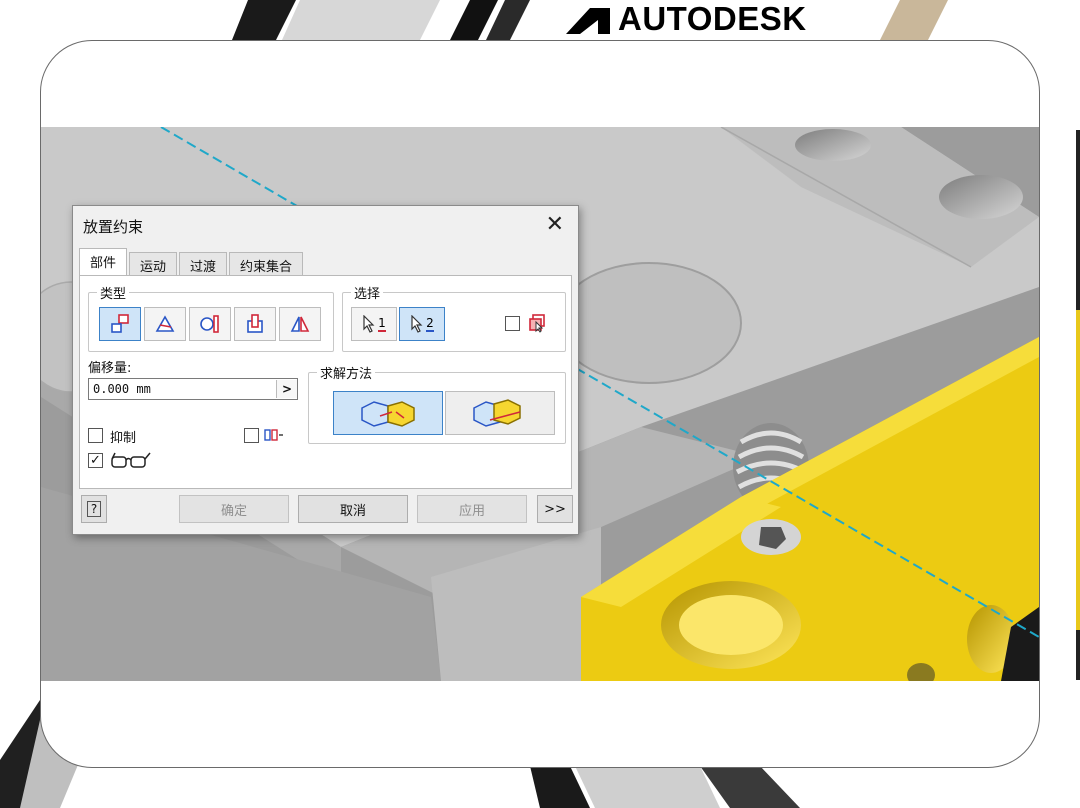 Image resolution: width=1080 pixels, height=808 pixels. I want to click on glasses-preview-icon, so click(131, 460).